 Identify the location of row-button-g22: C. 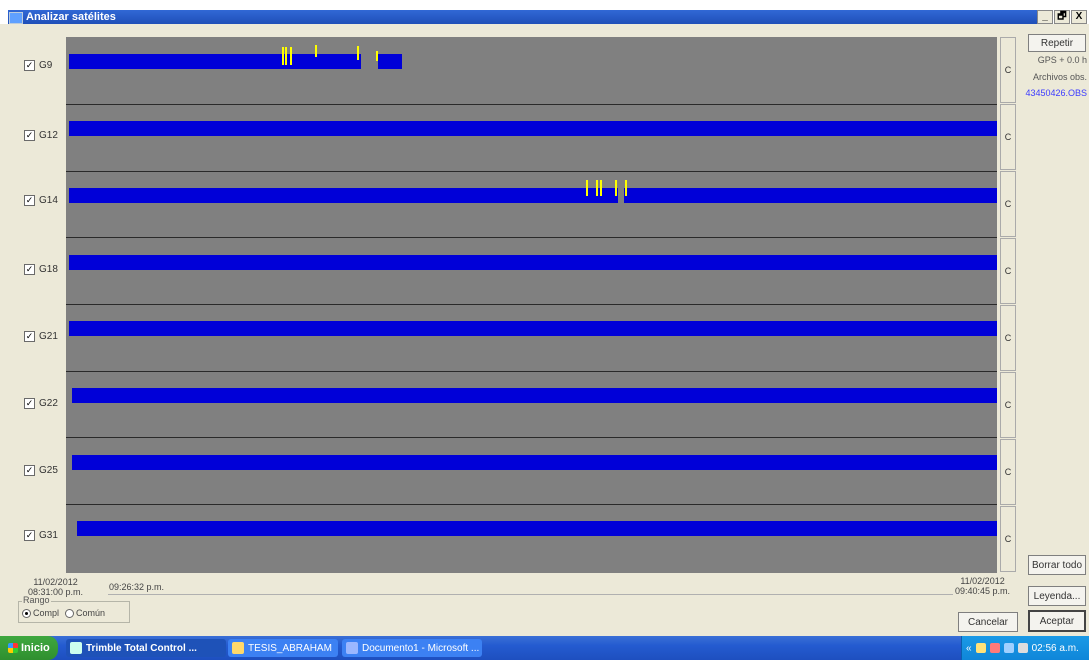
(1008, 405).